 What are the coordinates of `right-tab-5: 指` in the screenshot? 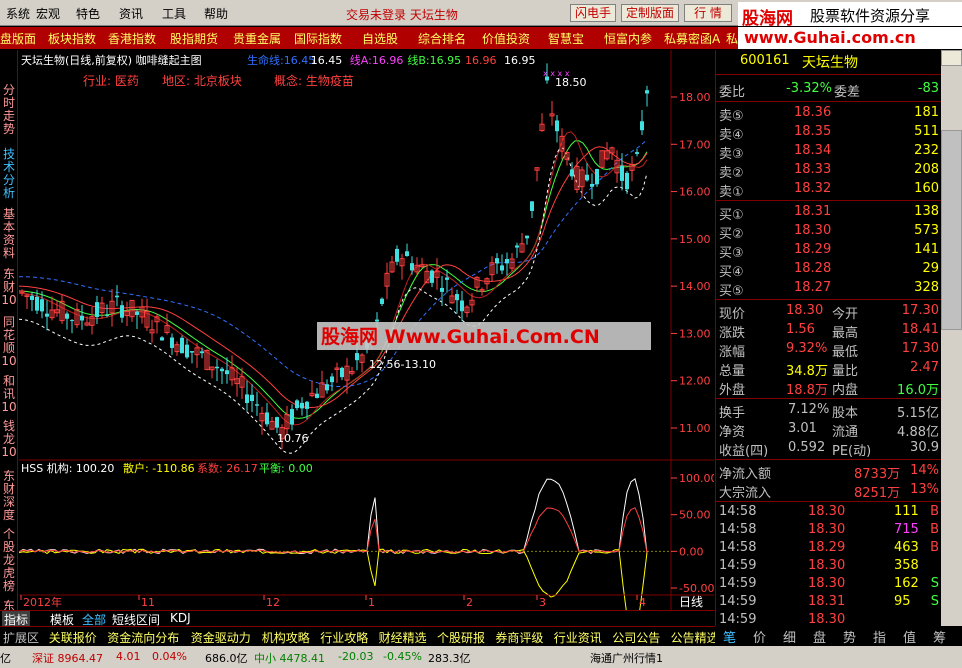 It's located at (879, 636).